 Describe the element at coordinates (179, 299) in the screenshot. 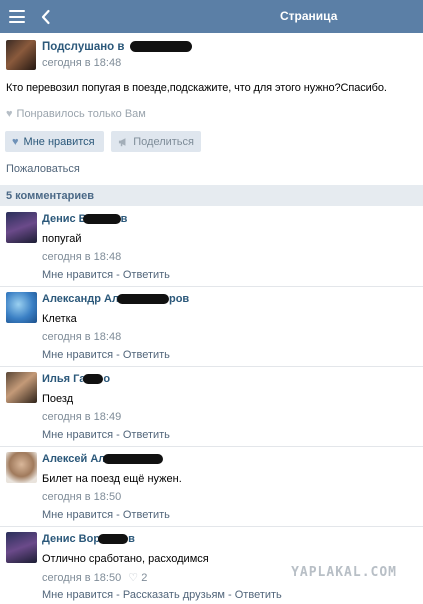

I see `comment-author-name-tail: ров` at that location.